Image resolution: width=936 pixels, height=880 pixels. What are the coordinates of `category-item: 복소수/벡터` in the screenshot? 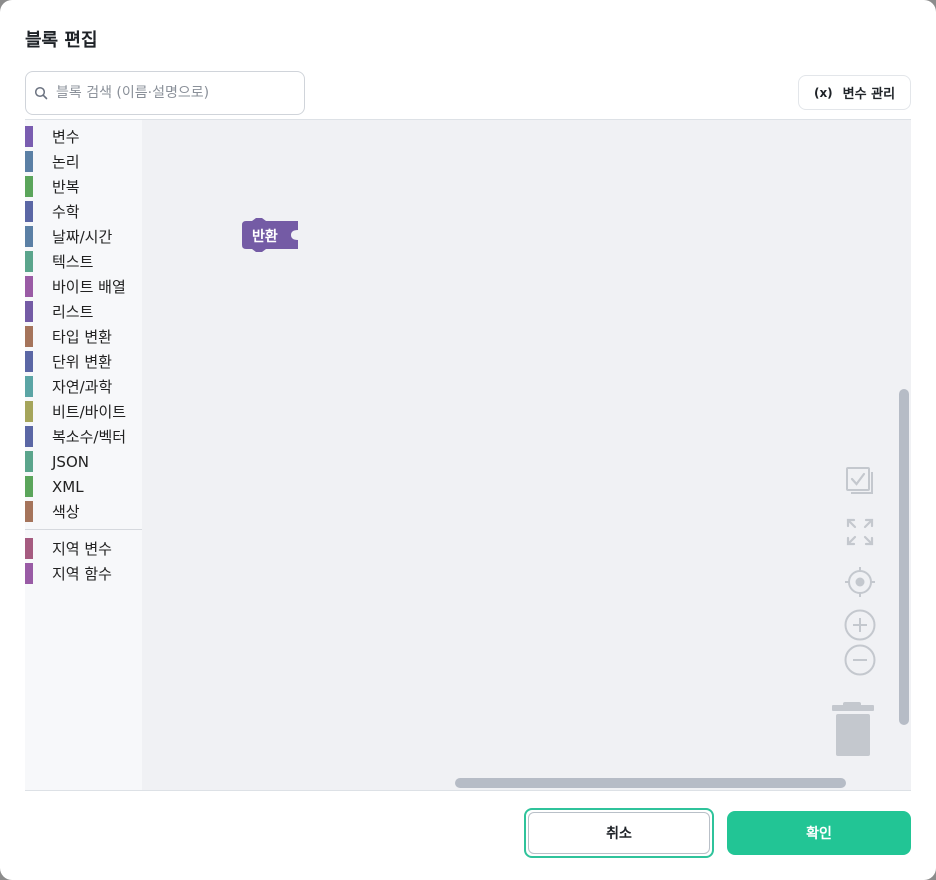 It's located at (83, 436).